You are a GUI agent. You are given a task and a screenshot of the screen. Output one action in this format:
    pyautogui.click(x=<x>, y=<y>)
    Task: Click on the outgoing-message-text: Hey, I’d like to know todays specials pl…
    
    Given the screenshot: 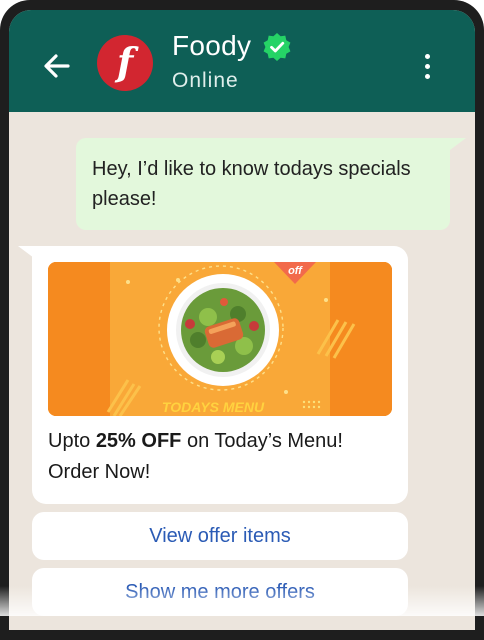 What is the action you would take?
    pyautogui.click(x=251, y=184)
    